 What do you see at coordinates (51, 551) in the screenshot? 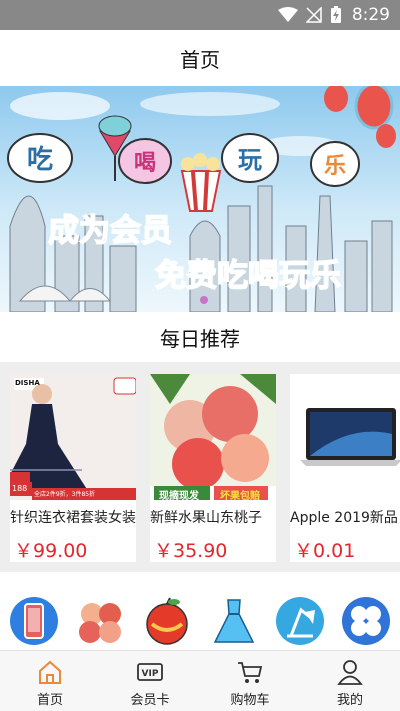
I see `product-price: ￥99.00` at bounding box center [51, 551].